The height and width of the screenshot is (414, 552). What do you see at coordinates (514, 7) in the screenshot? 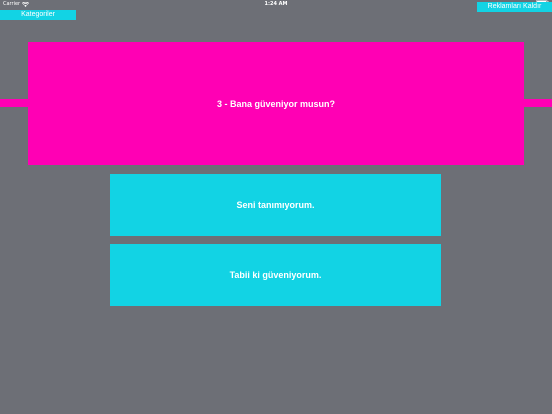
I see `remove-ads-button: Reklamları Kaldır` at bounding box center [514, 7].